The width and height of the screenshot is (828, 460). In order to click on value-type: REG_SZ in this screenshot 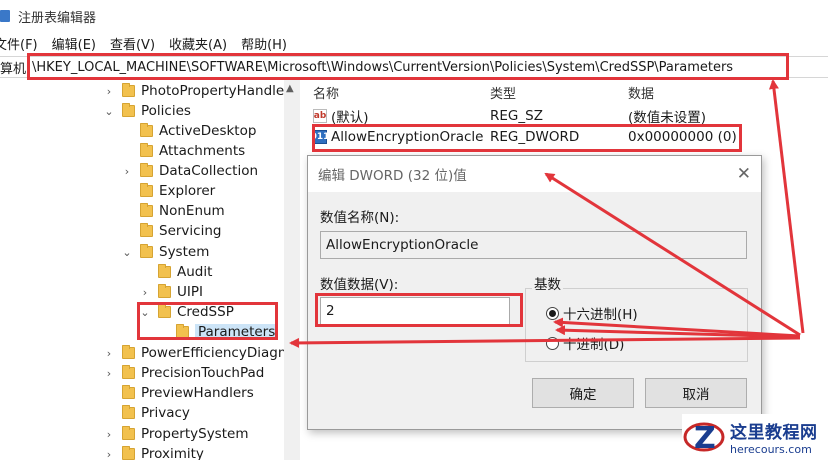, I will do `click(516, 116)`.